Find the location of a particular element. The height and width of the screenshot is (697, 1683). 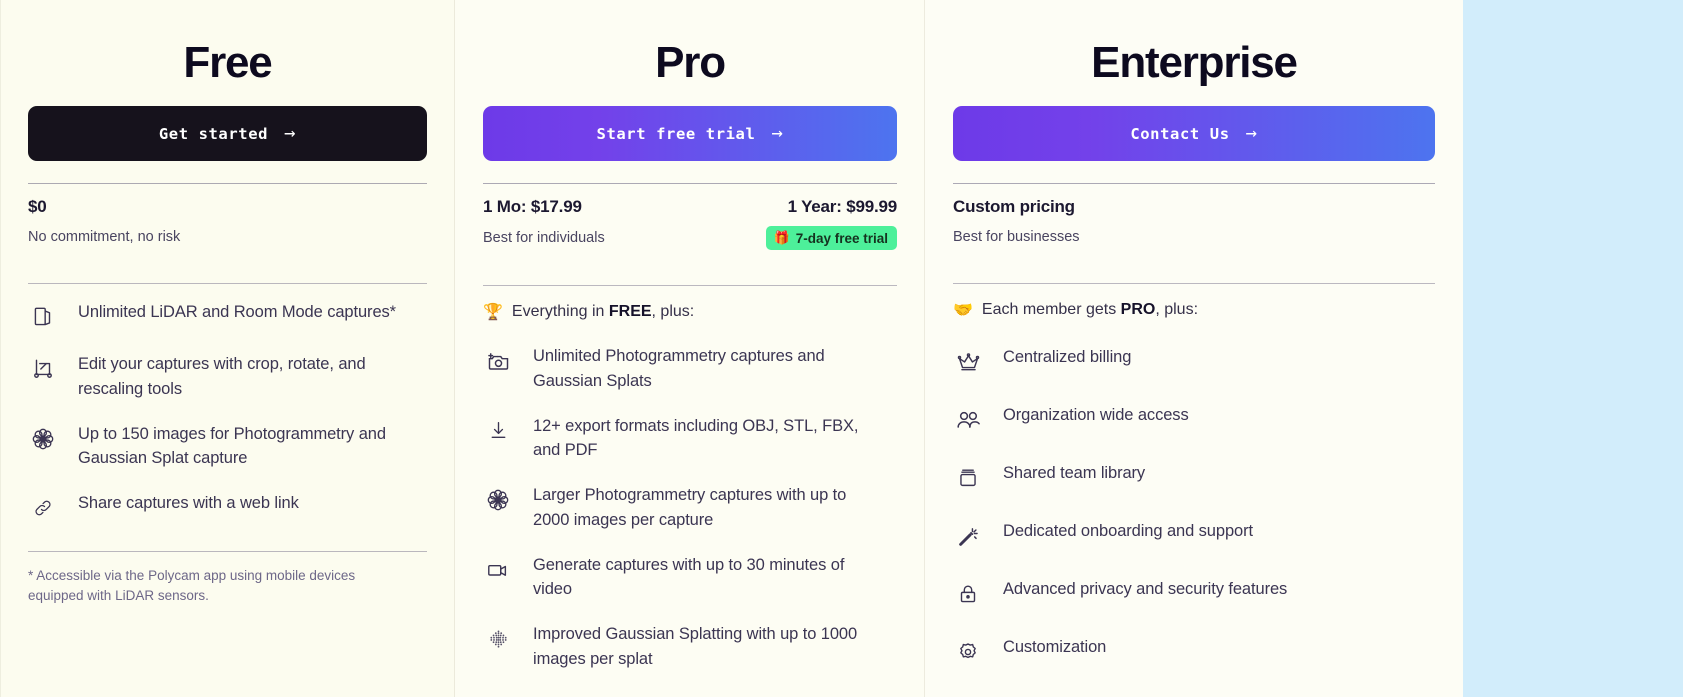

feature-item: Unlimited LiDAR and Room Mode captures* is located at coordinates (227, 316).